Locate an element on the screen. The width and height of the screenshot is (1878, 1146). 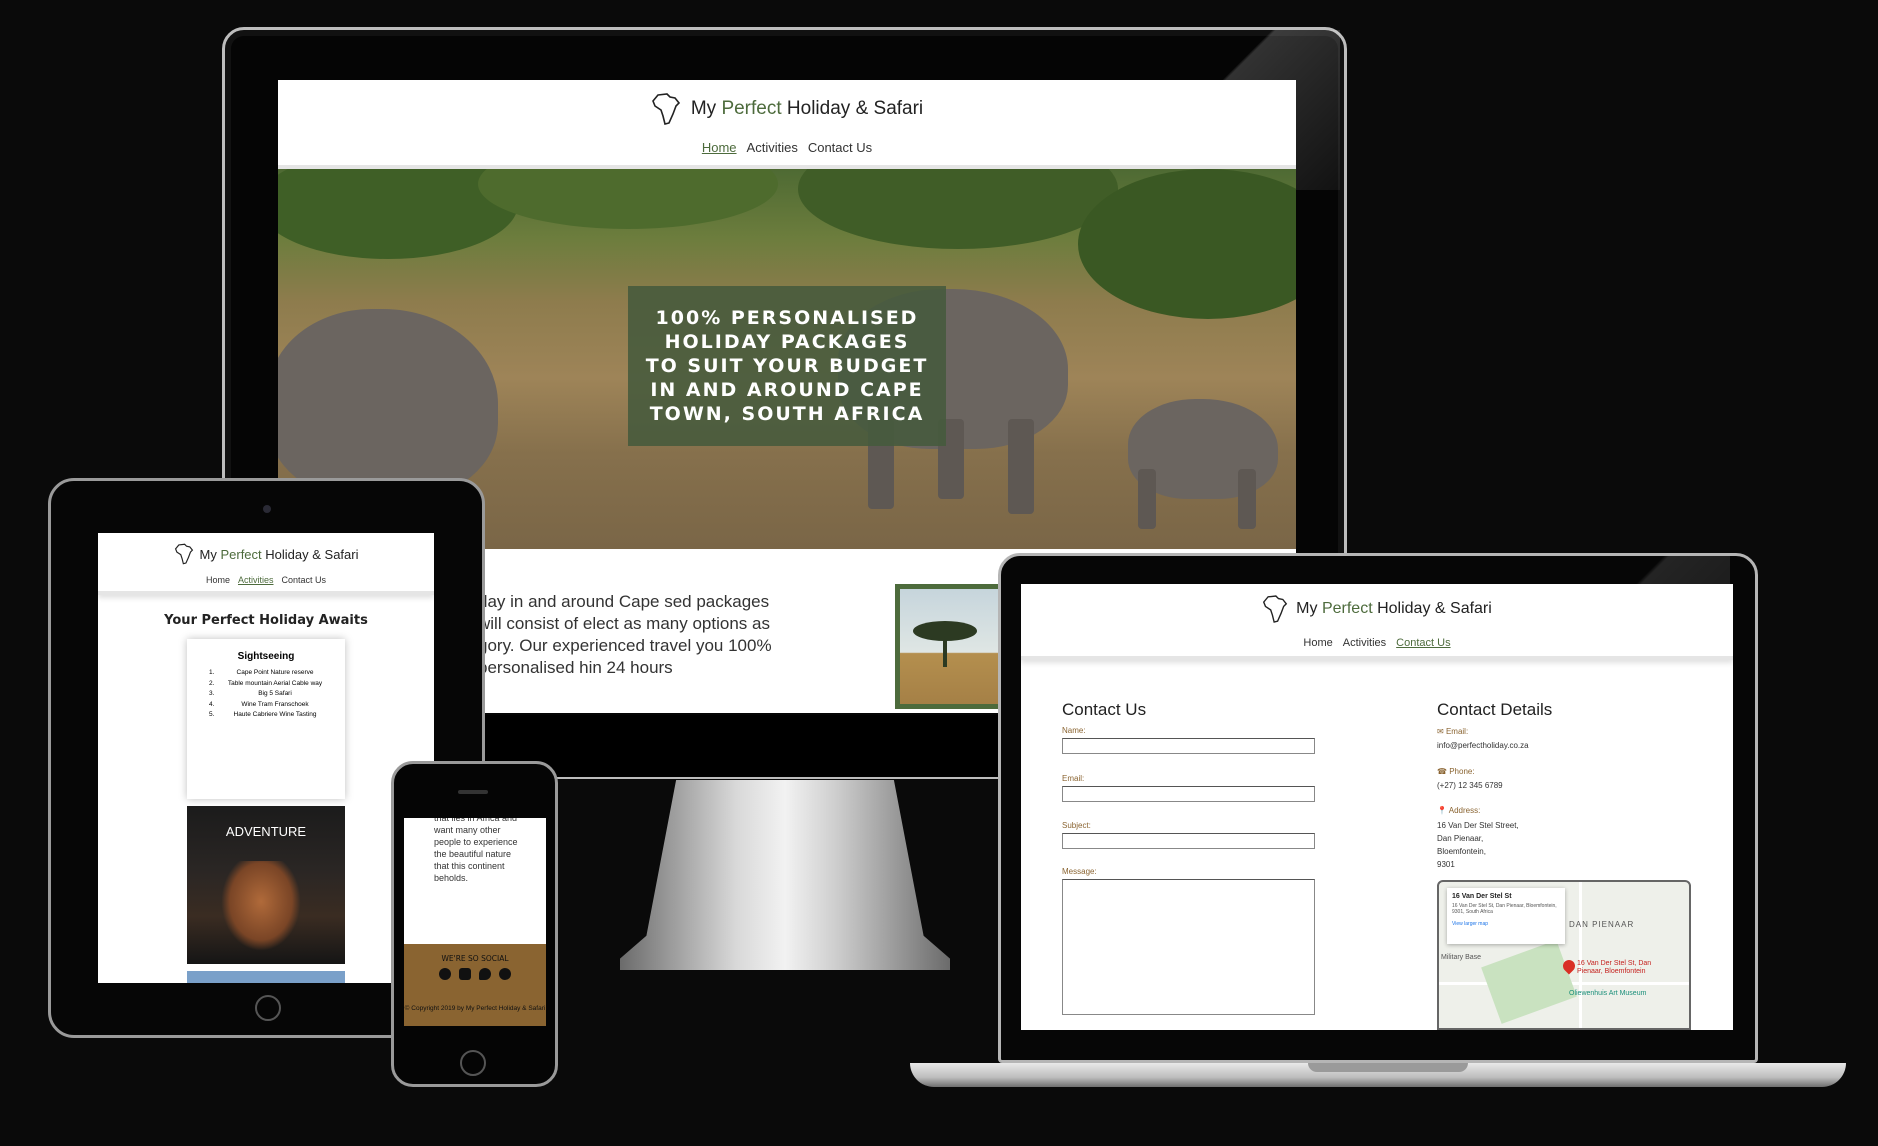
military-label: Military Base is located at coordinates (1461, 957).